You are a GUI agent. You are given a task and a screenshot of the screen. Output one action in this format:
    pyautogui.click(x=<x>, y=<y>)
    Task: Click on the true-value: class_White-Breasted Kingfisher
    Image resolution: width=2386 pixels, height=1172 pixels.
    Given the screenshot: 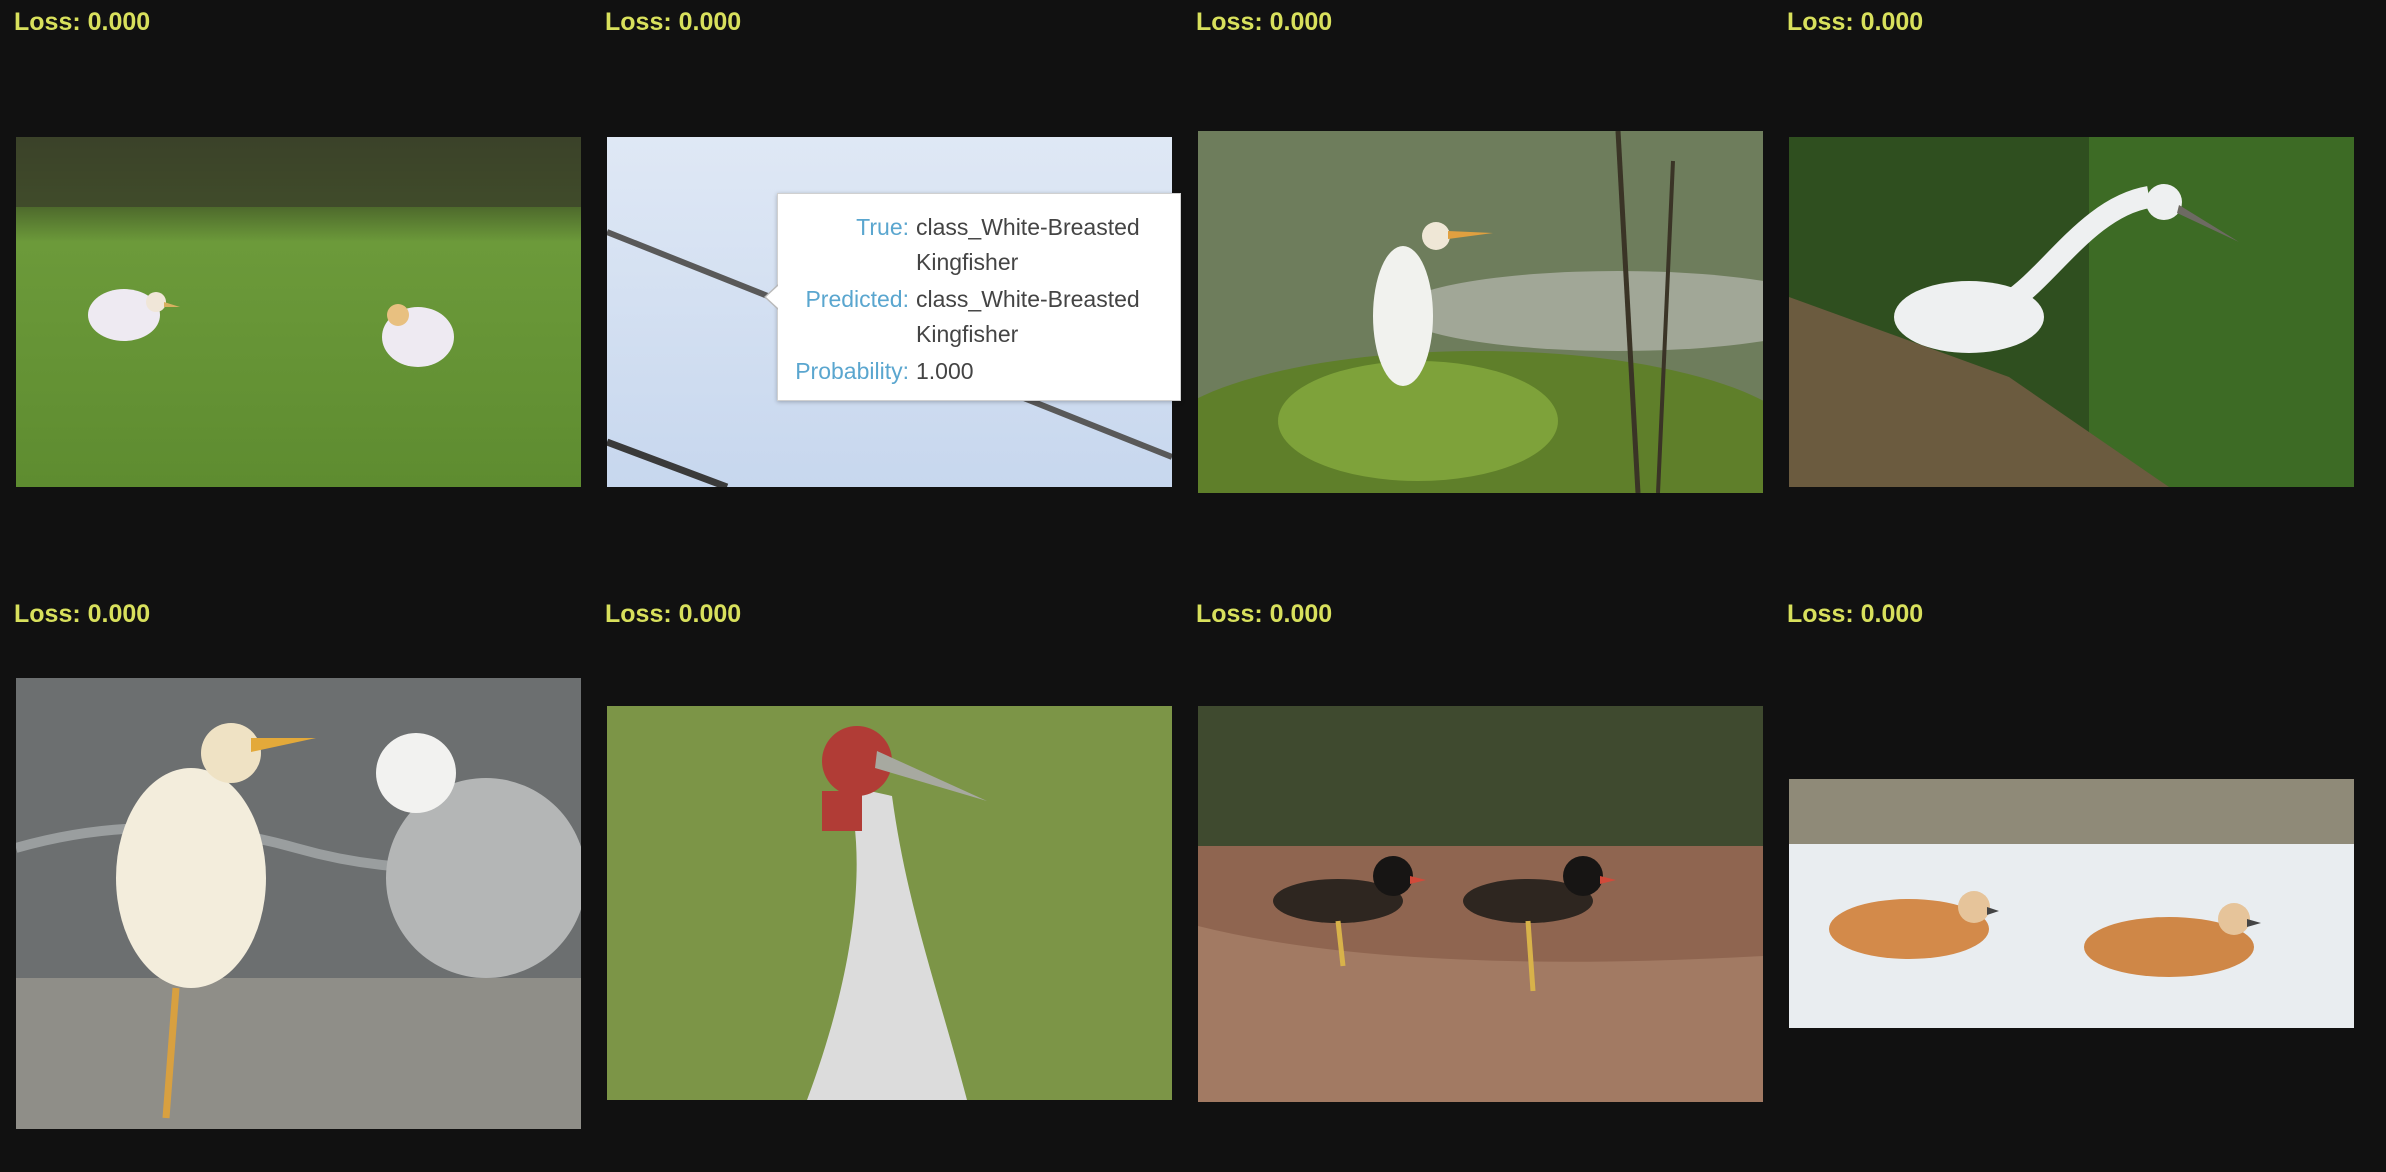 What is the action you would take?
    pyautogui.click(x=1028, y=244)
    